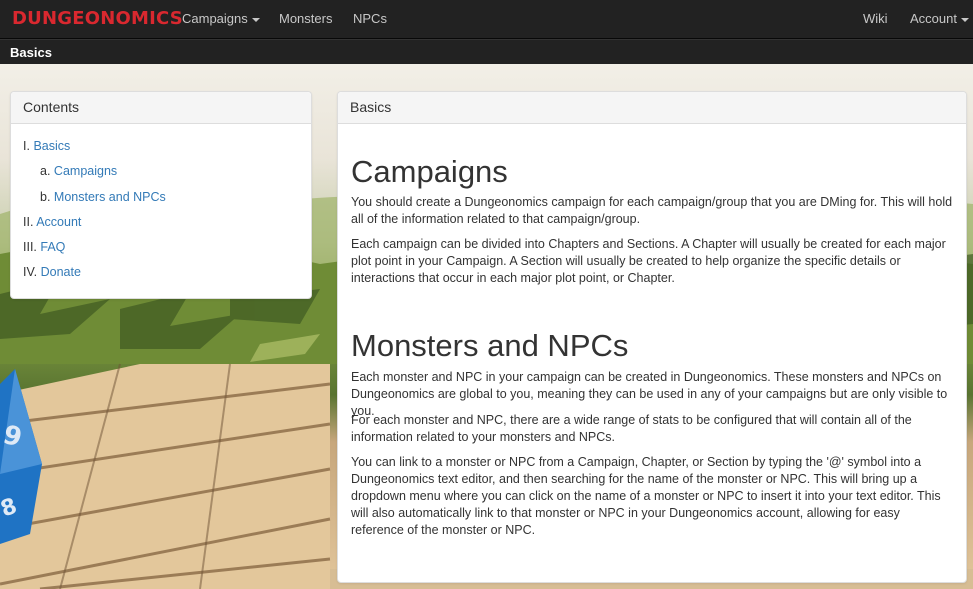  What do you see at coordinates (167, 146) in the screenshot?
I see `toc-item-basics: I. Basics` at bounding box center [167, 146].